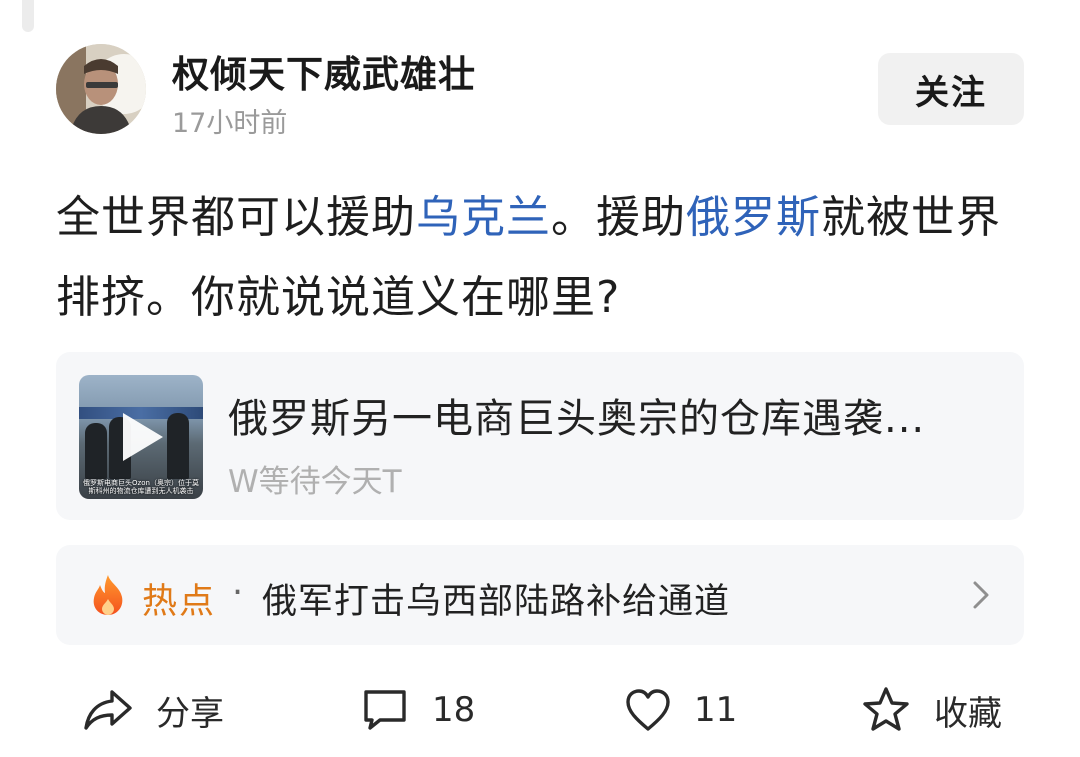 The height and width of the screenshot is (757, 1080). Describe the element at coordinates (716, 710) in the screenshot. I see `like-count: 11` at that location.